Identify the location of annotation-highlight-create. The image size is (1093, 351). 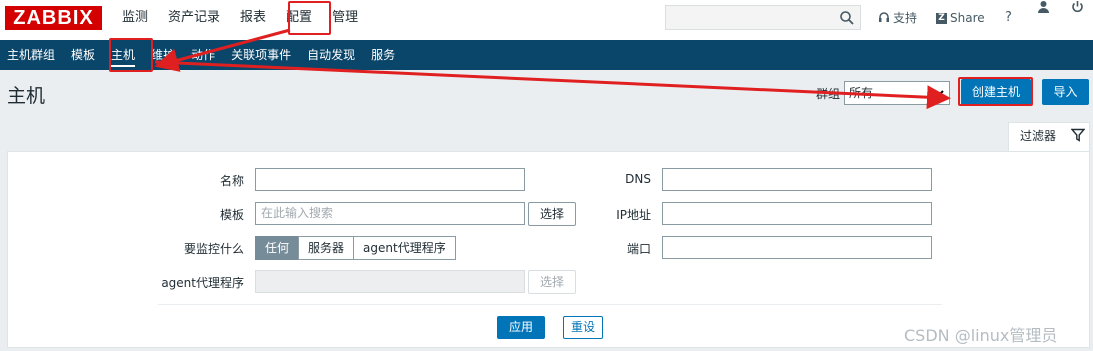
(995, 91).